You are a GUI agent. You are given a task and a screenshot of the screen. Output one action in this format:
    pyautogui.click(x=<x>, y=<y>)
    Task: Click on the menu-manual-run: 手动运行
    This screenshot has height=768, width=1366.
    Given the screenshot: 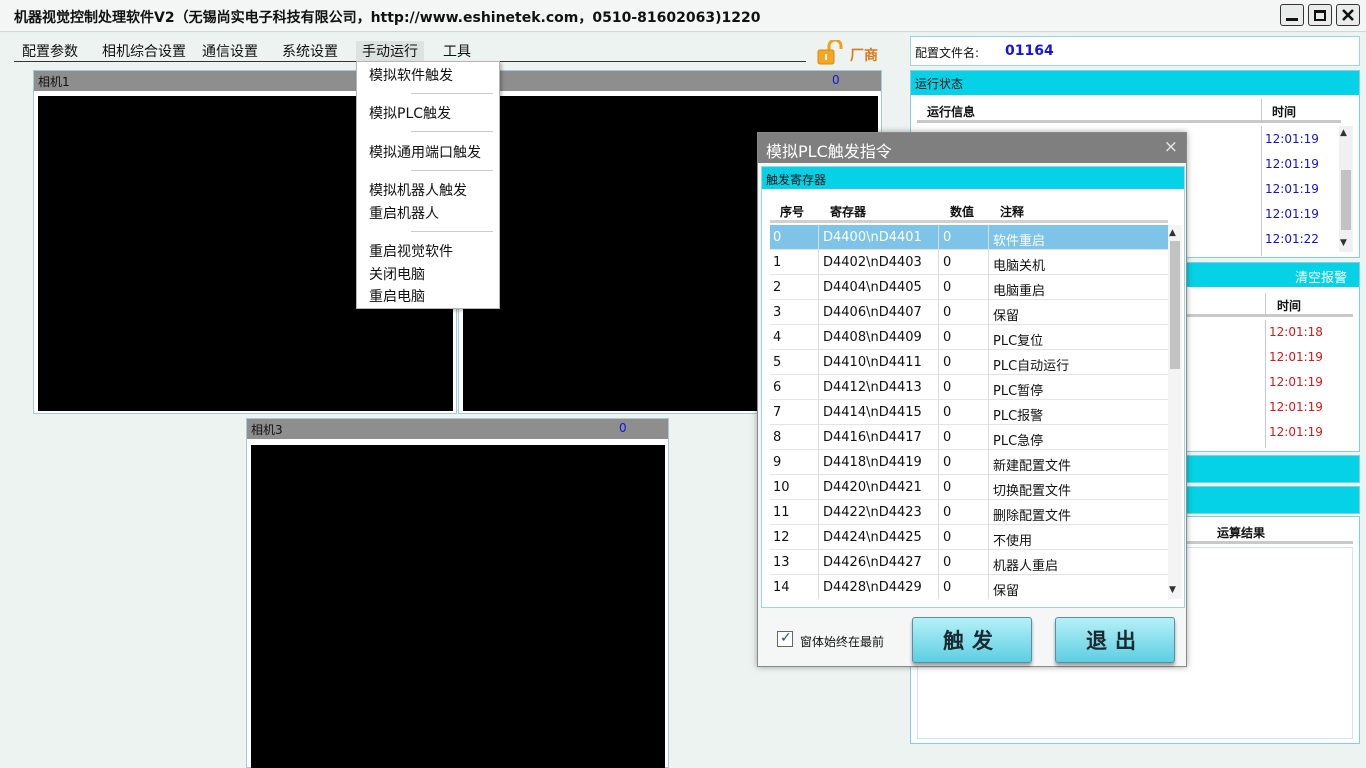 What is the action you would take?
    pyautogui.click(x=390, y=51)
    